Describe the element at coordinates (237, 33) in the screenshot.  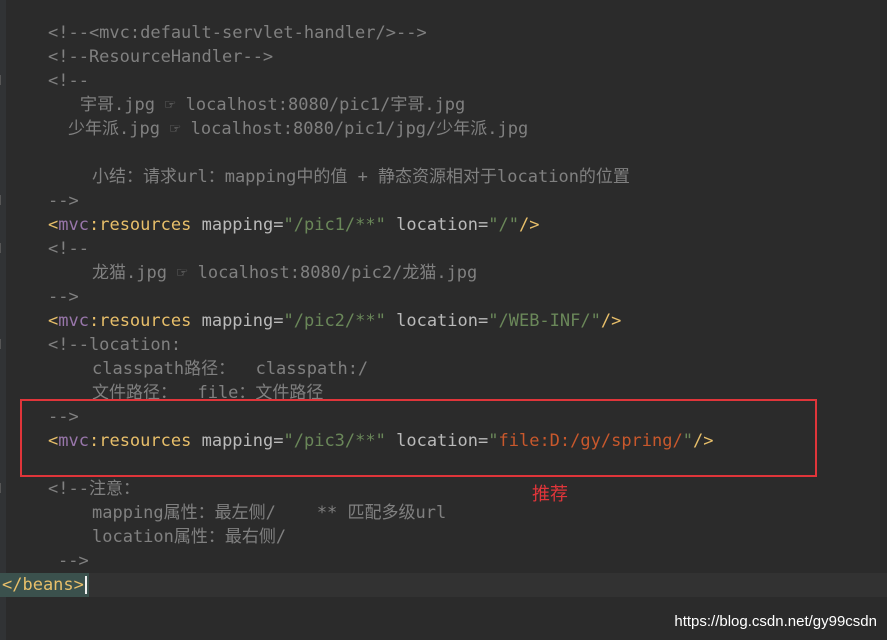
I see `code-line: <!--<mvc:default-servlet-handler/>-->` at that location.